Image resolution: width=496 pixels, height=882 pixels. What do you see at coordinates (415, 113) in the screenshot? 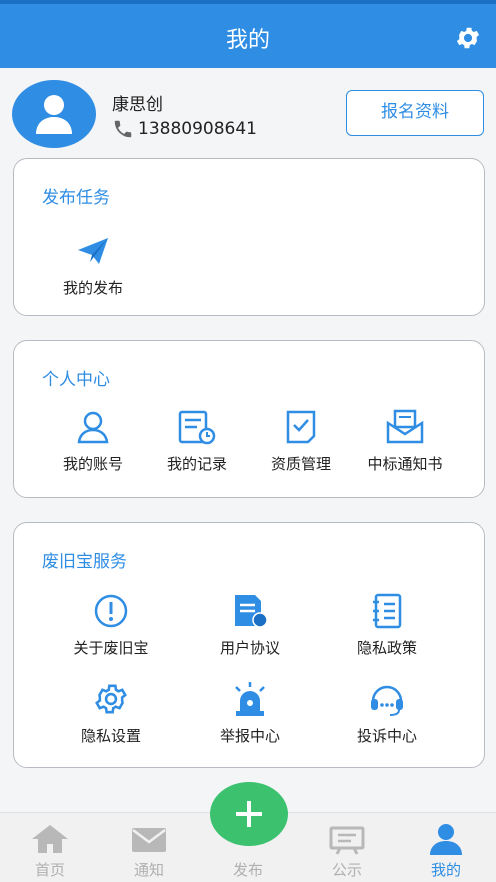
I see `register-info-button: 报名资料` at bounding box center [415, 113].